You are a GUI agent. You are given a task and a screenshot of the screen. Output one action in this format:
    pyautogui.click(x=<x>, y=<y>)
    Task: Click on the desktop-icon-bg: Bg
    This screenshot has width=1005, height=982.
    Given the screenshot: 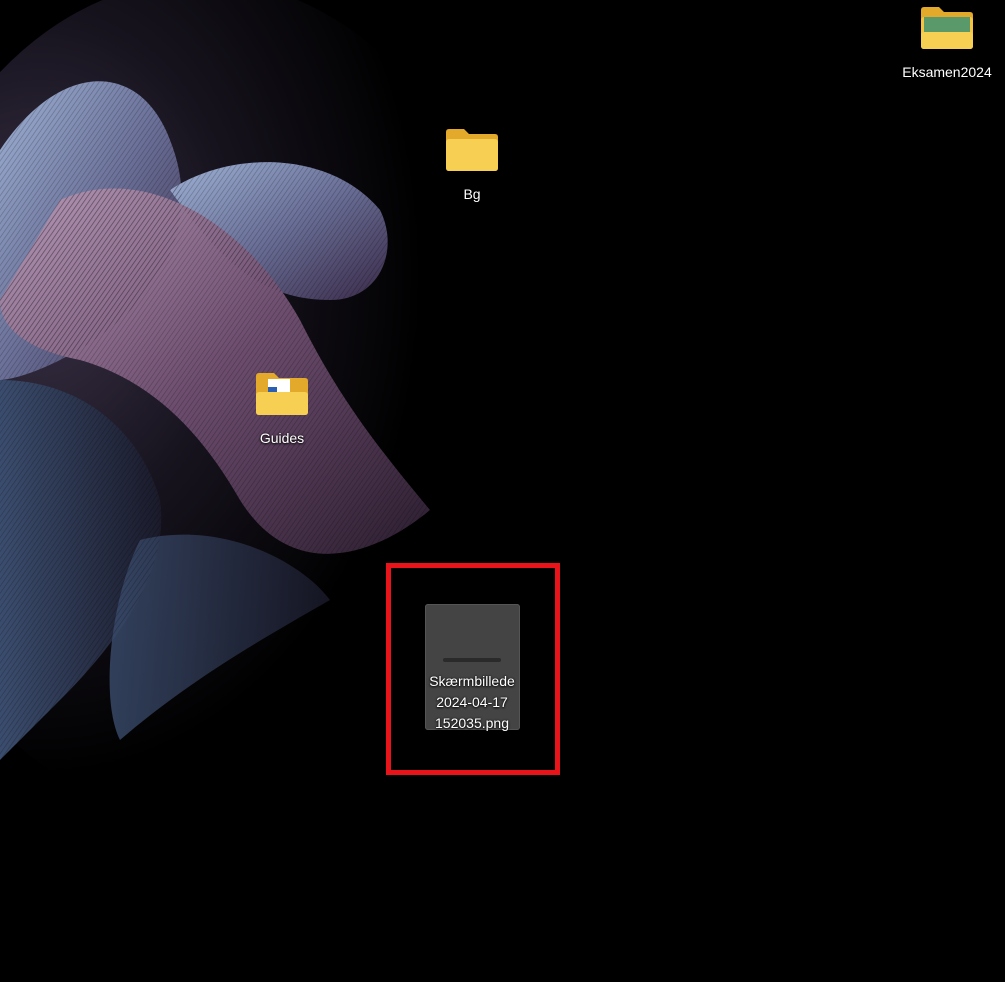 What is the action you would take?
    pyautogui.click(x=472, y=165)
    